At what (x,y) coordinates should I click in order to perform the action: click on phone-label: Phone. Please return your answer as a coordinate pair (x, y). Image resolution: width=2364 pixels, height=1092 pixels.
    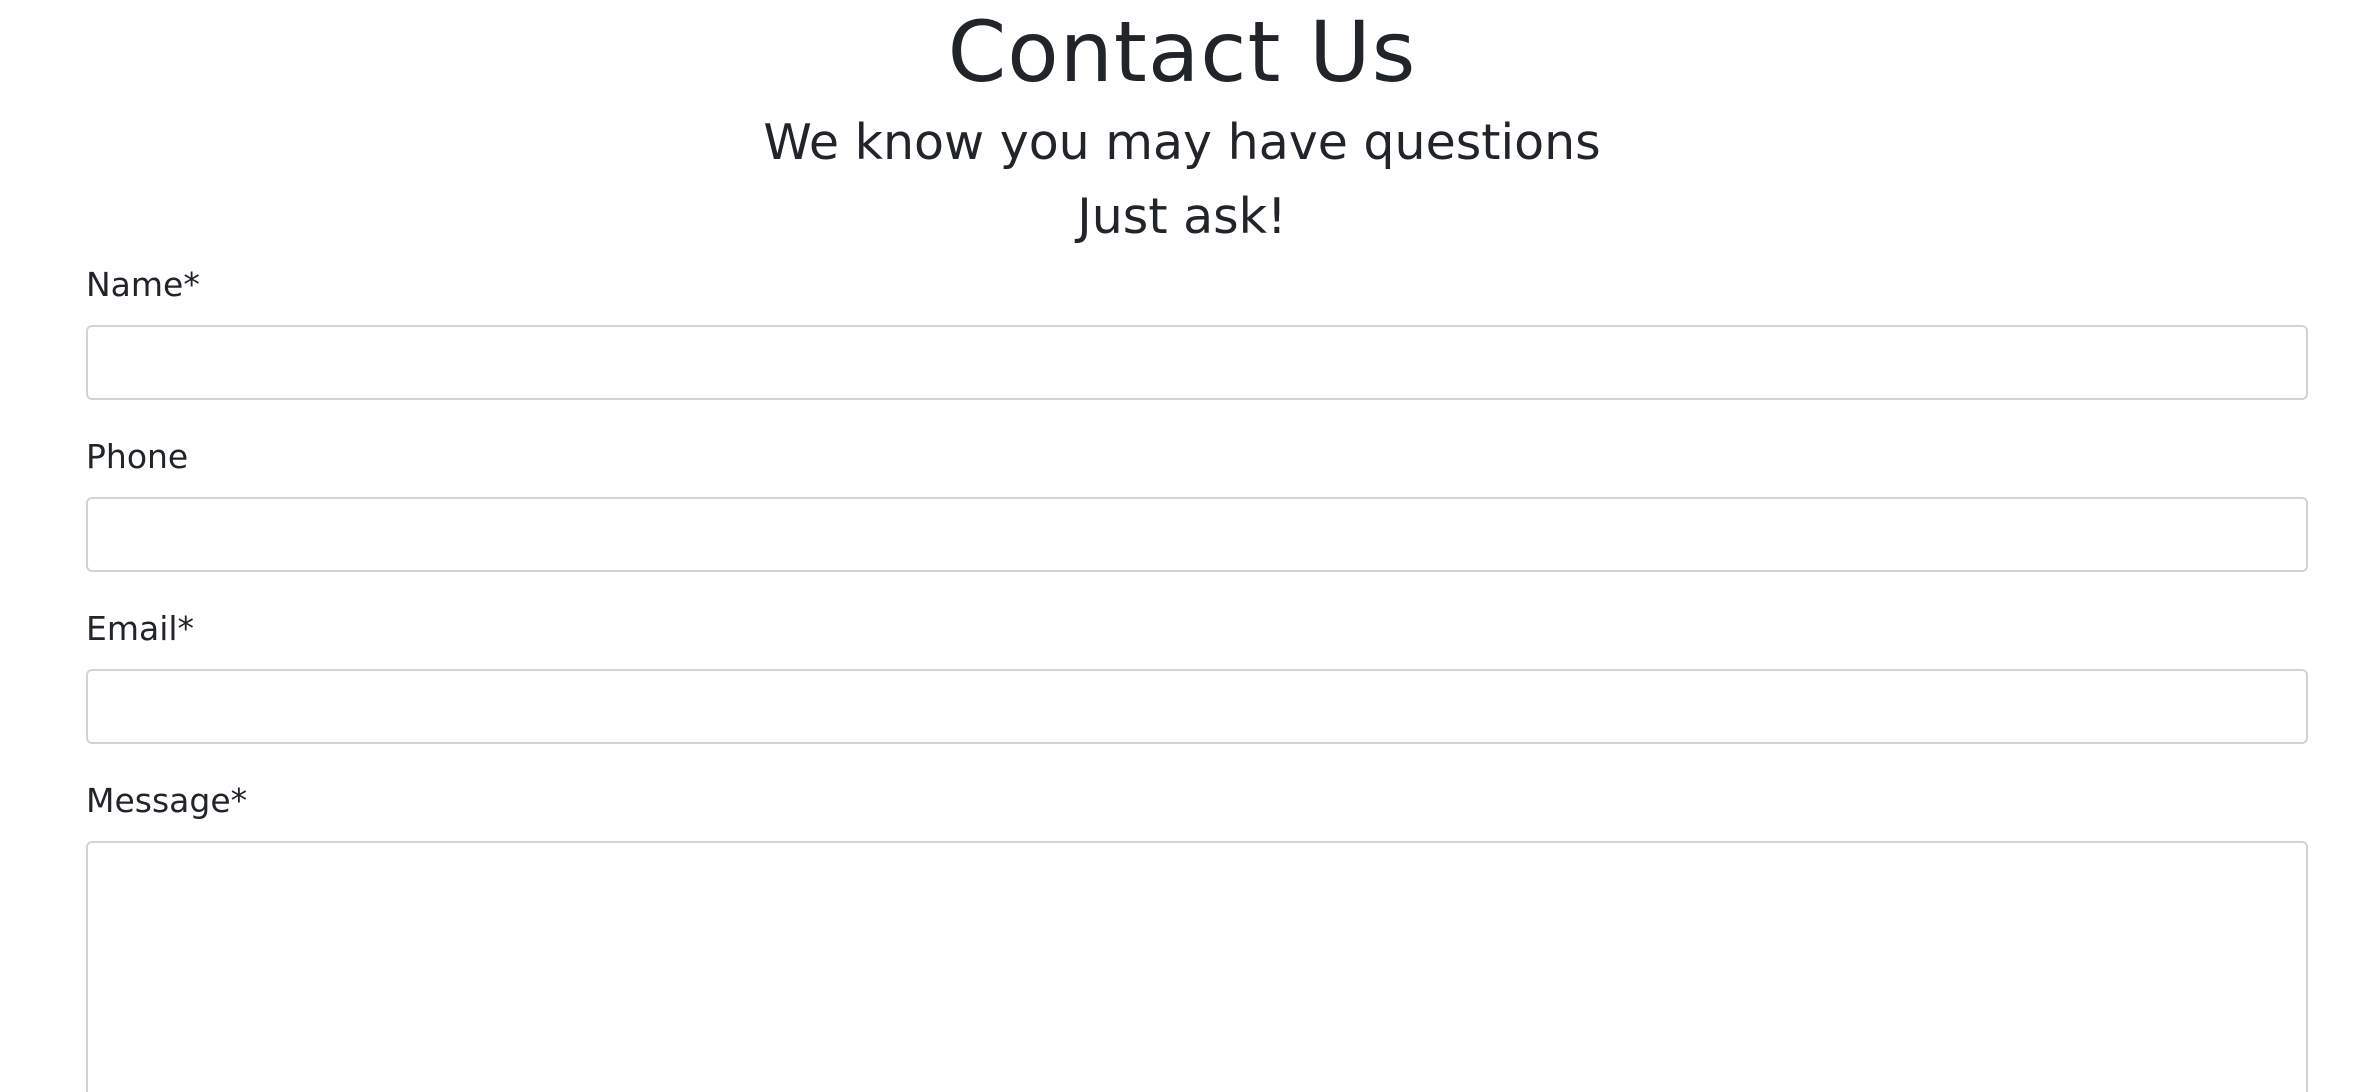
    Looking at the image, I should click on (137, 456).